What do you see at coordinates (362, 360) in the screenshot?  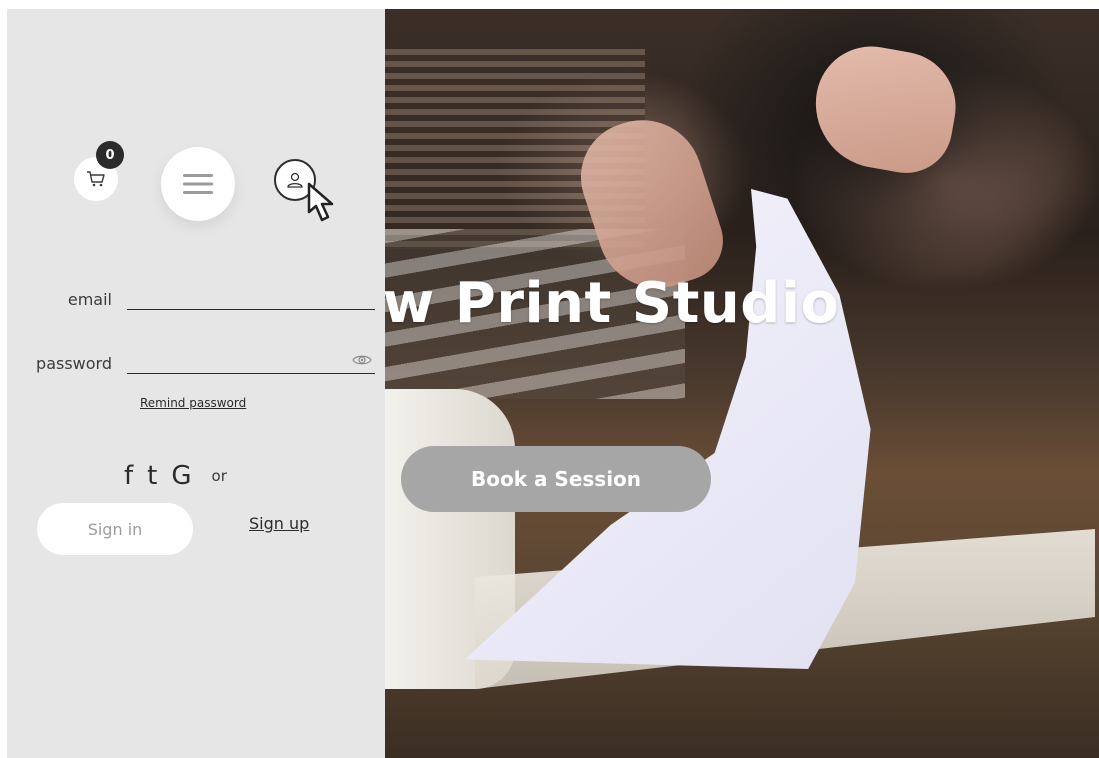 I see `eye-icon` at bounding box center [362, 360].